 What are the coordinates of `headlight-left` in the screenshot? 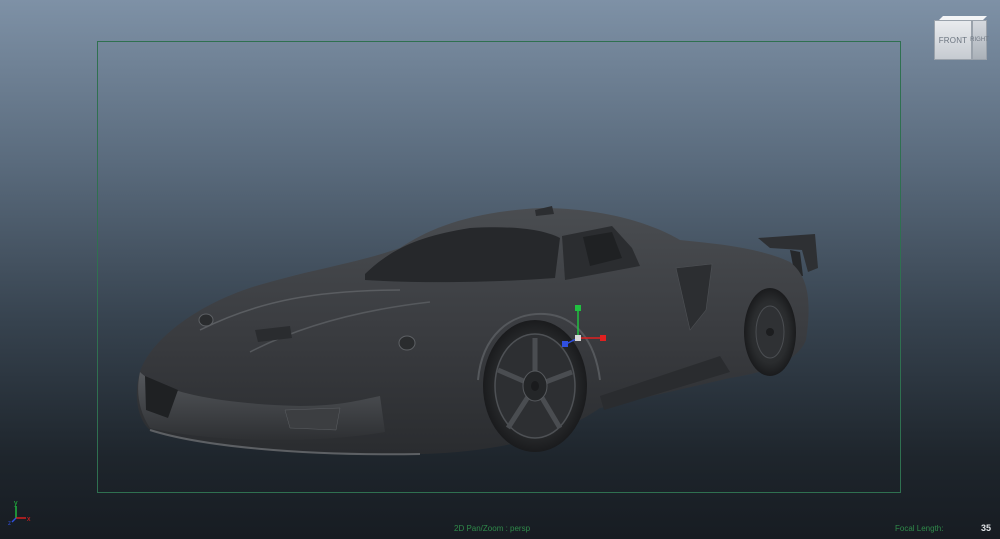 It's located at (206, 320).